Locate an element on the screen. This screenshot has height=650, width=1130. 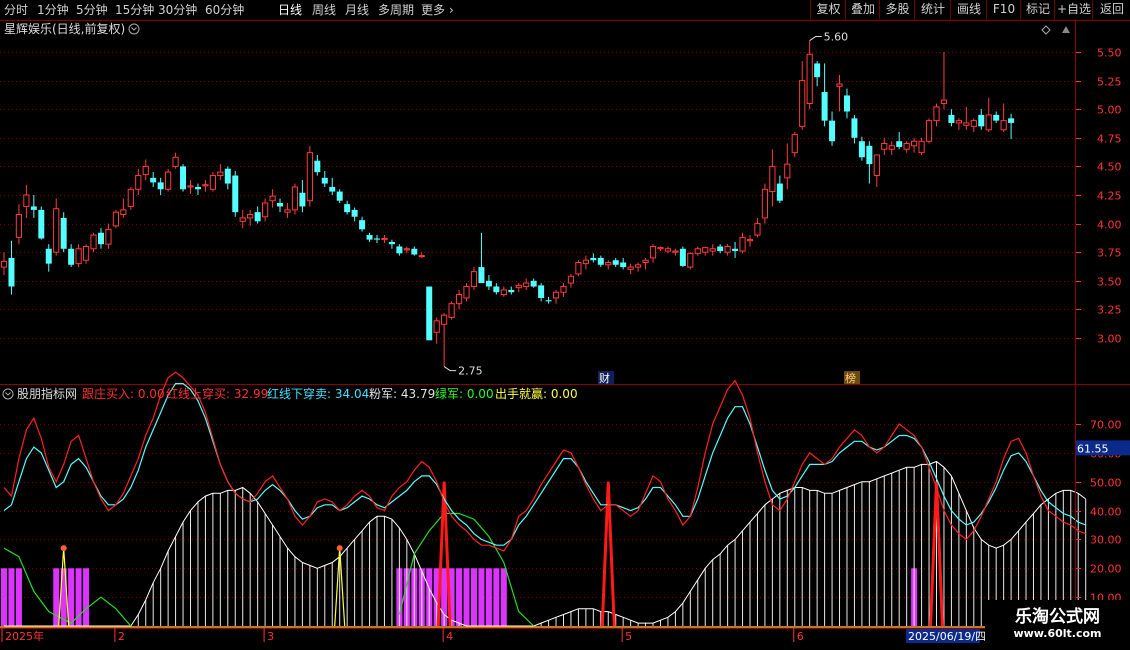
title-dropdown-icon is located at coordinates (134, 29).